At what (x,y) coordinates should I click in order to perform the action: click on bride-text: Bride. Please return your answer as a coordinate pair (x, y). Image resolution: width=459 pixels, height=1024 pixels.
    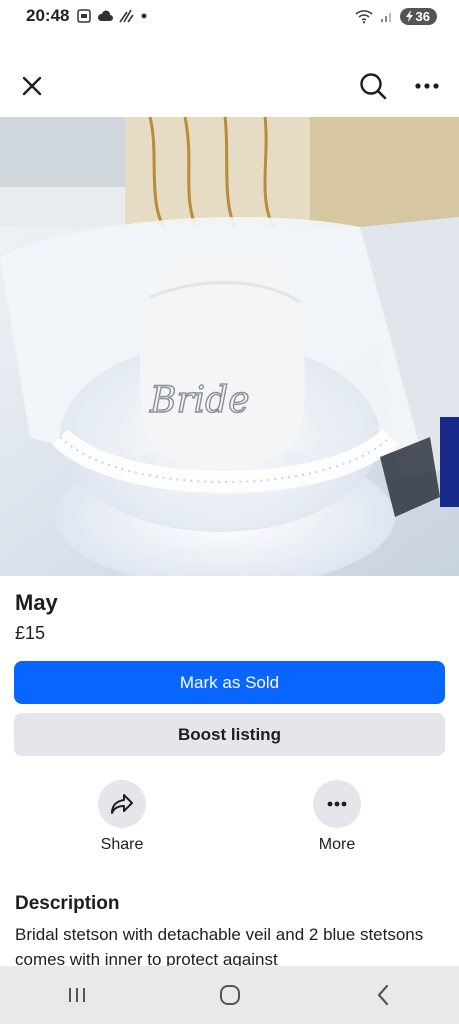
    Looking at the image, I should click on (199, 400).